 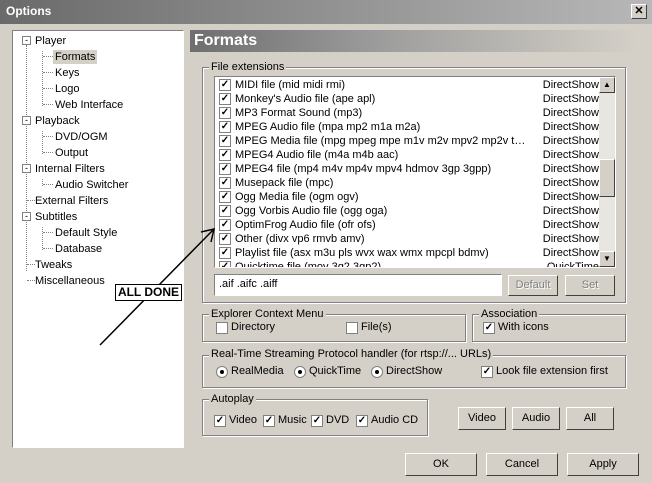 I want to click on annotation-arrow, so click(x=157, y=286).